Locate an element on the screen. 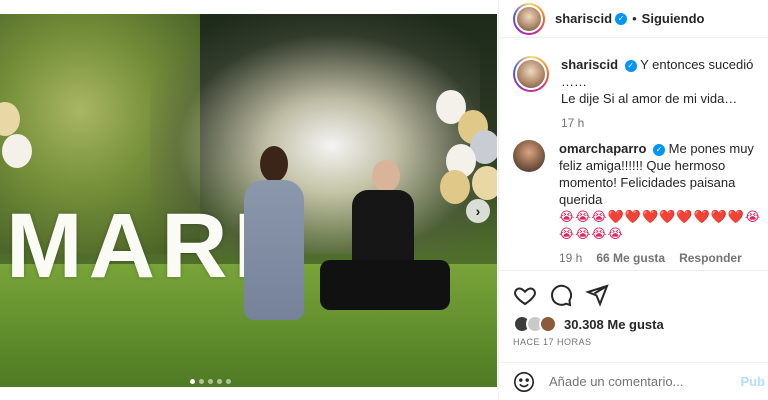  comment-meta: 19 h 66 Me gusta Responder is located at coordinates (662, 258).